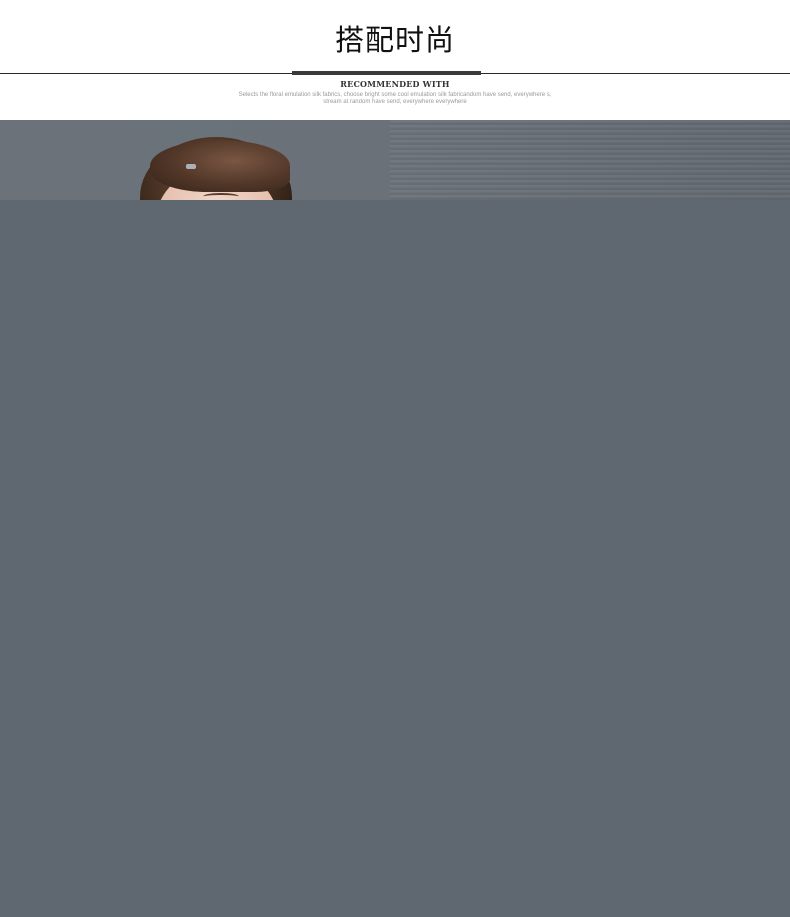 The image size is (790, 917). What do you see at coordinates (395, 84) in the screenshot?
I see `section-subtitle: RECOMMENDED WITH` at bounding box center [395, 84].